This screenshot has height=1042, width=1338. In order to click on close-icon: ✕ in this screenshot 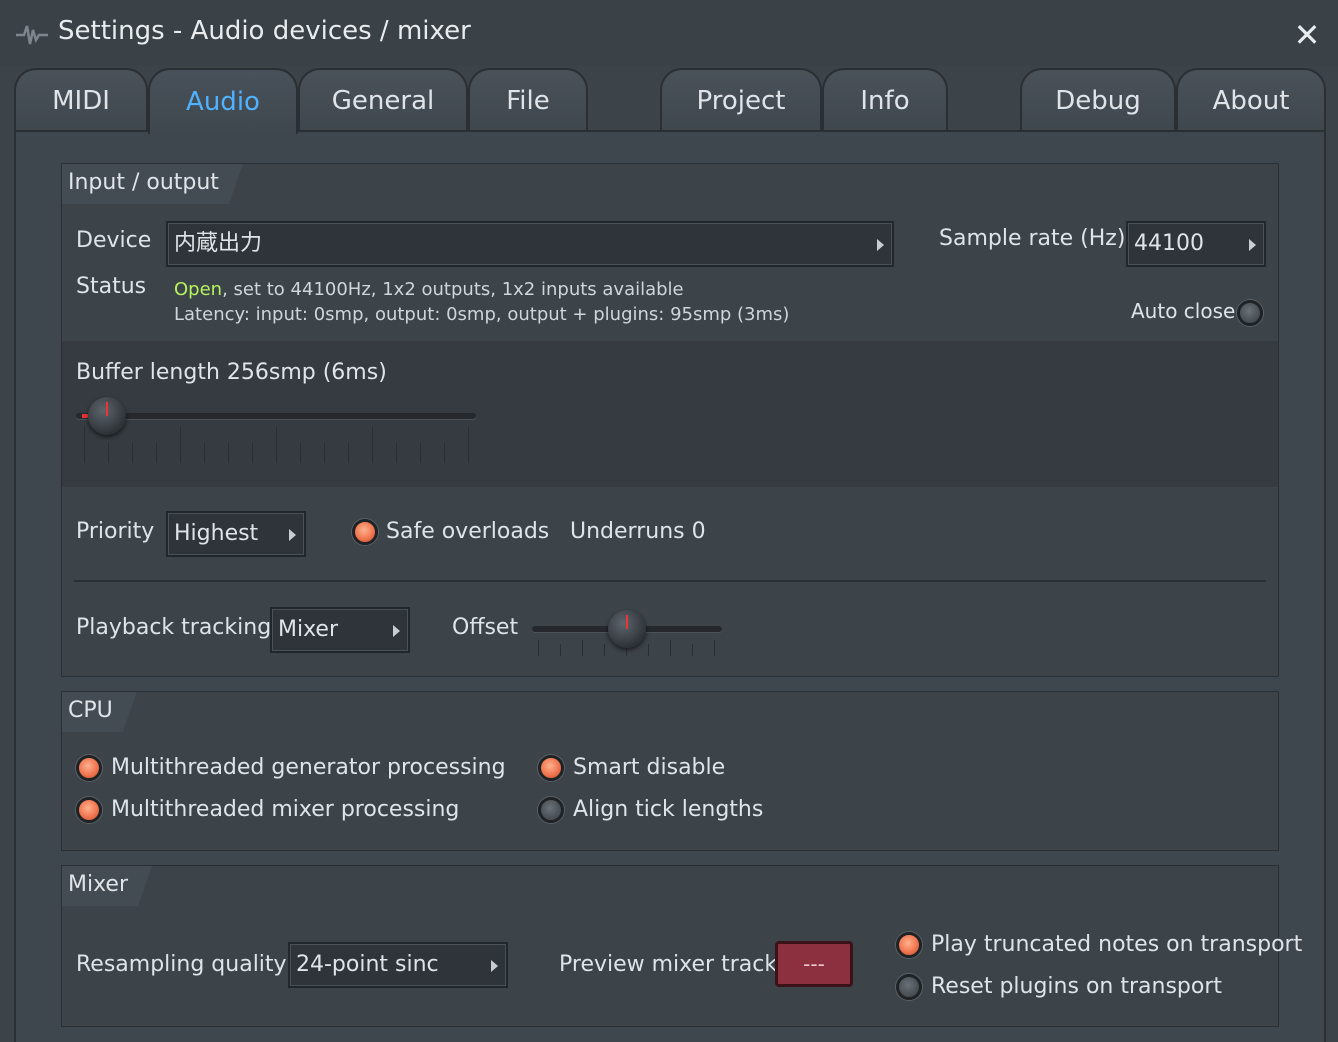, I will do `click(1307, 35)`.